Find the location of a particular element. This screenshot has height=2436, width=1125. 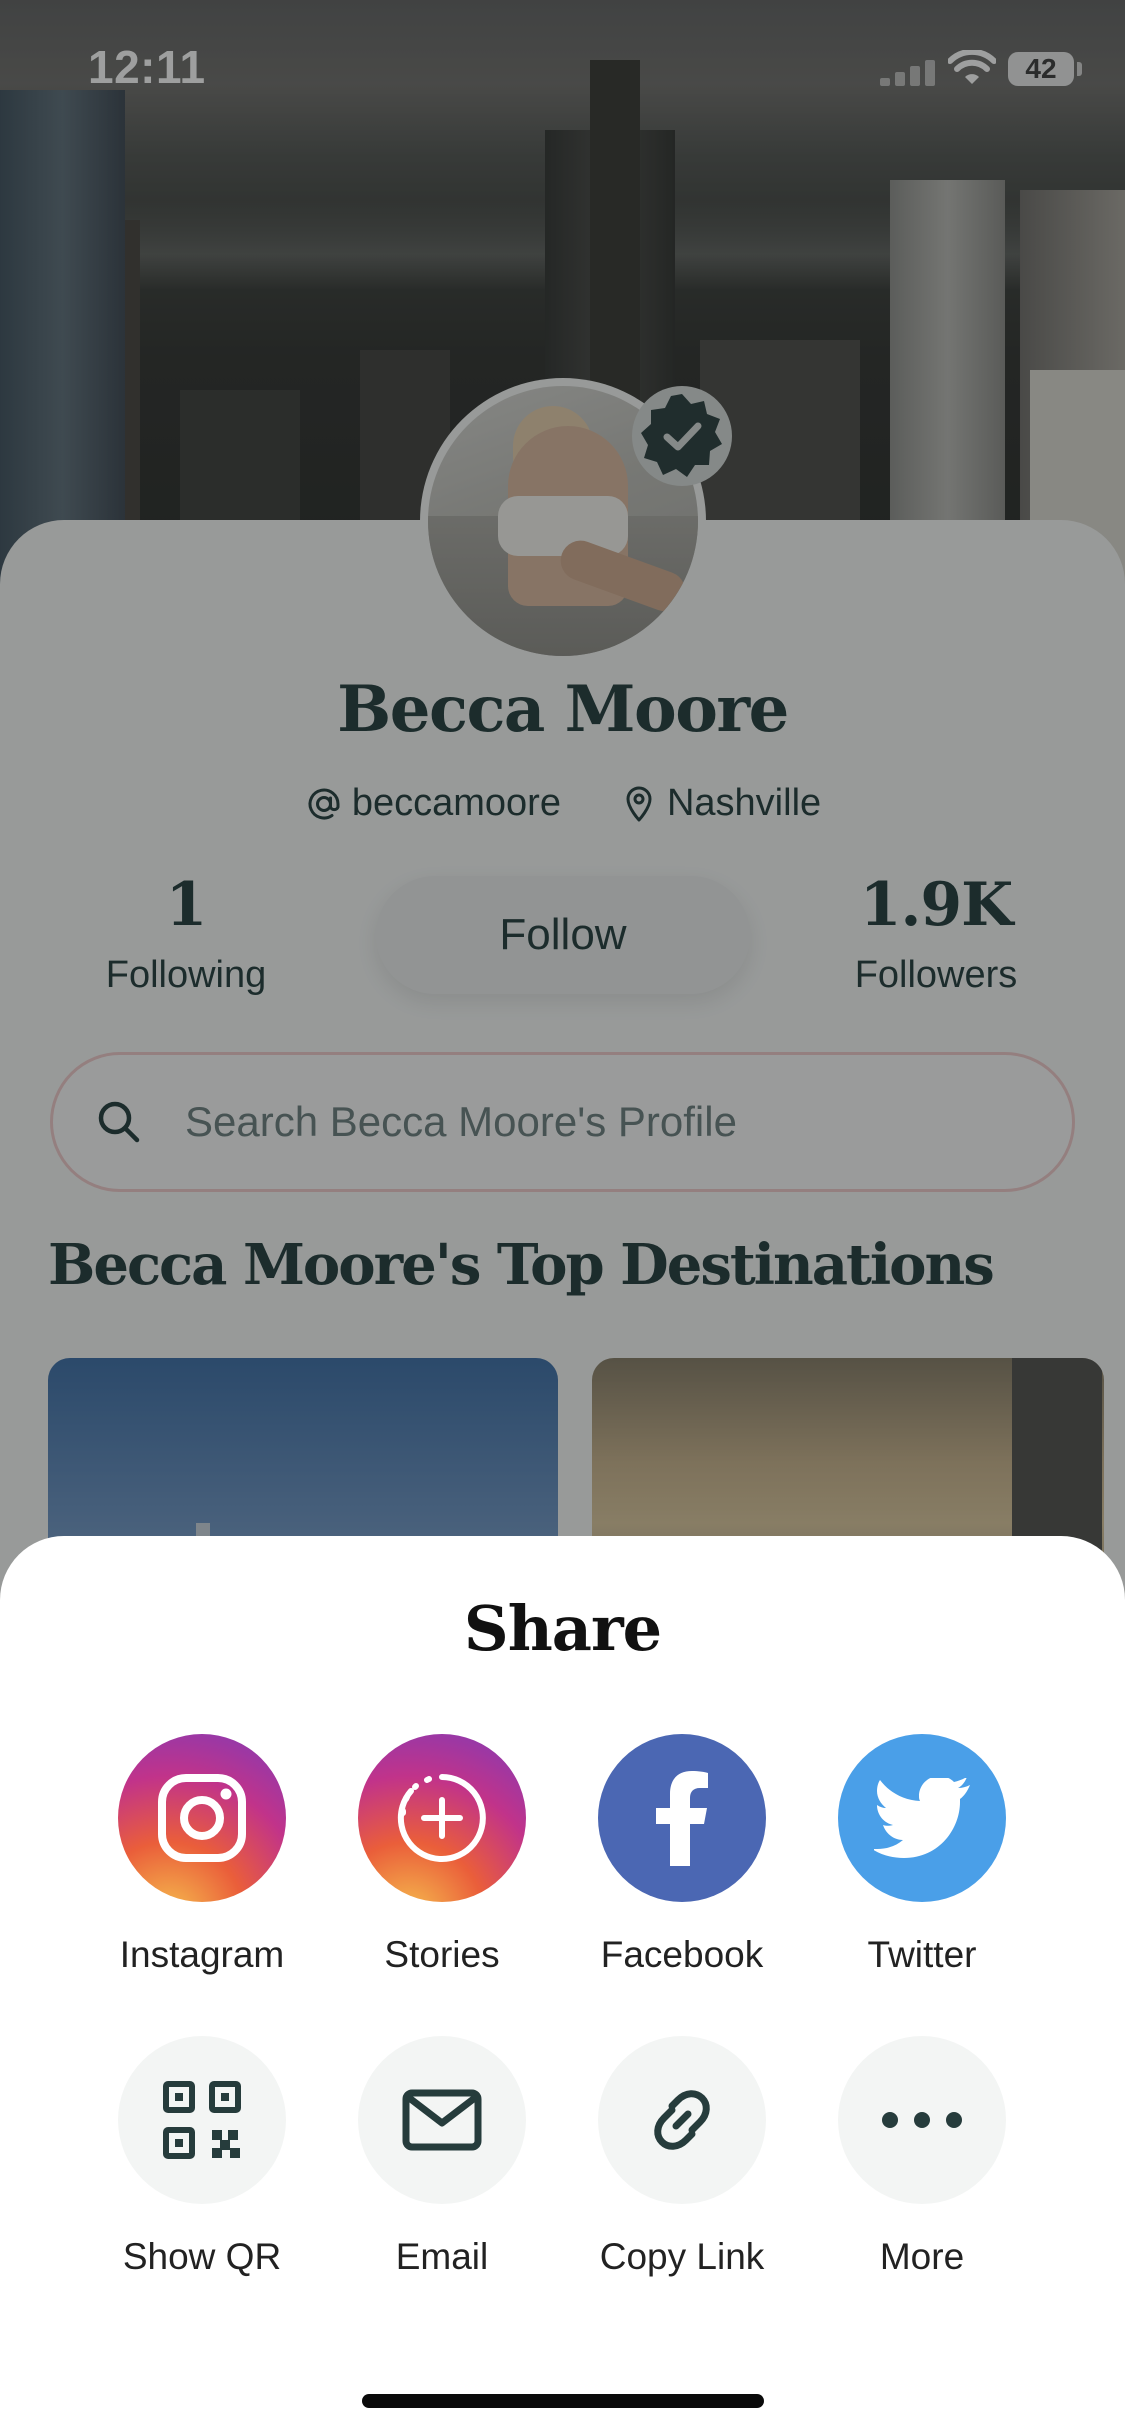

more-options-button: More is located at coordinates (922, 2157).